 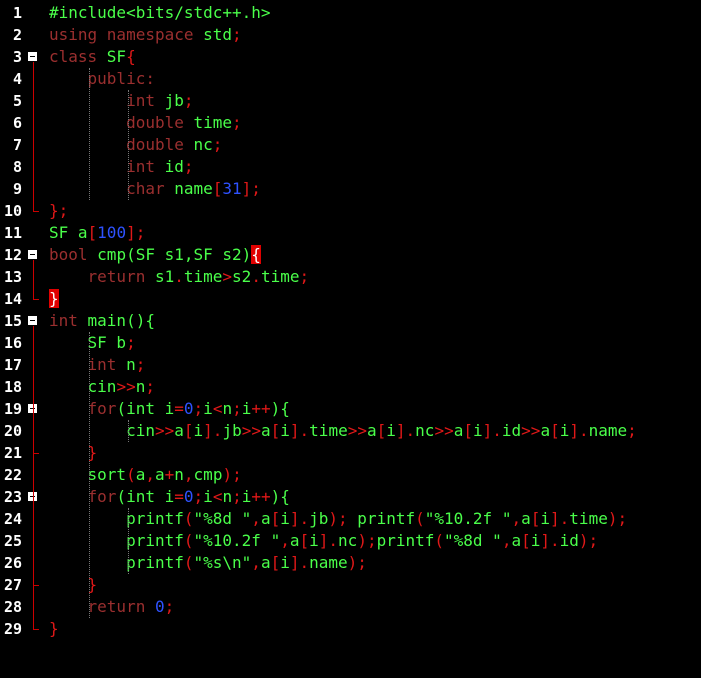 I want to click on code-text: #include<bits/stdc++.h>, so click(x=160, y=13).